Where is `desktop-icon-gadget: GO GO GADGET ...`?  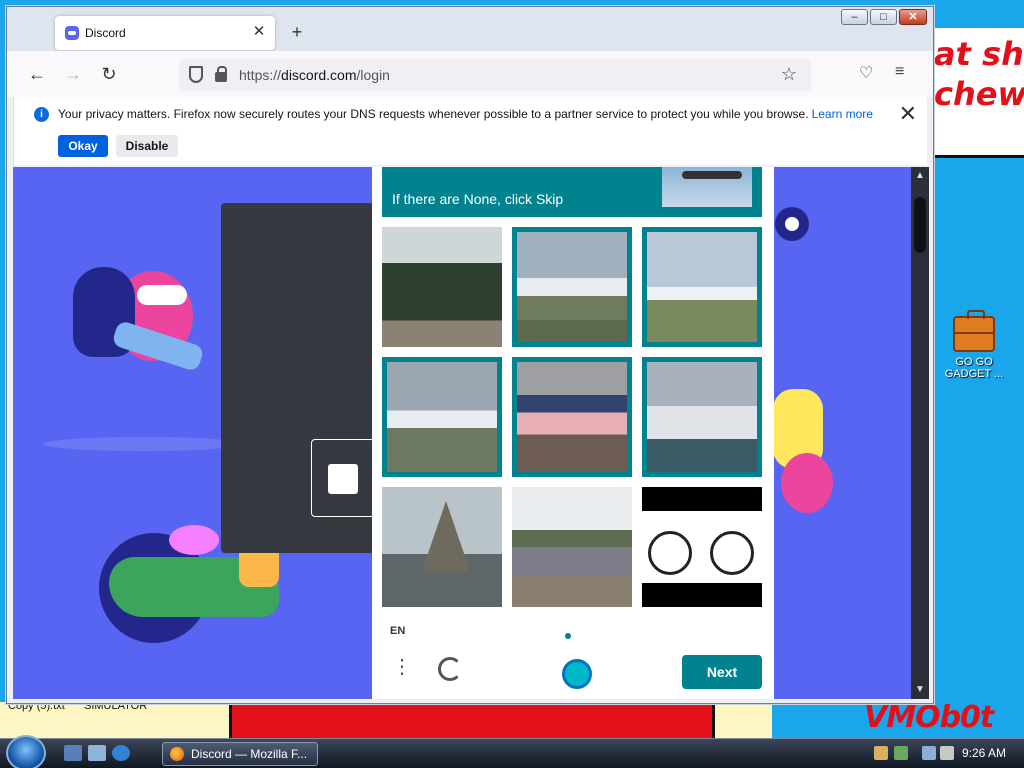
desktop-icon-gadget: GO GO GADGET ... is located at coordinates (974, 345).